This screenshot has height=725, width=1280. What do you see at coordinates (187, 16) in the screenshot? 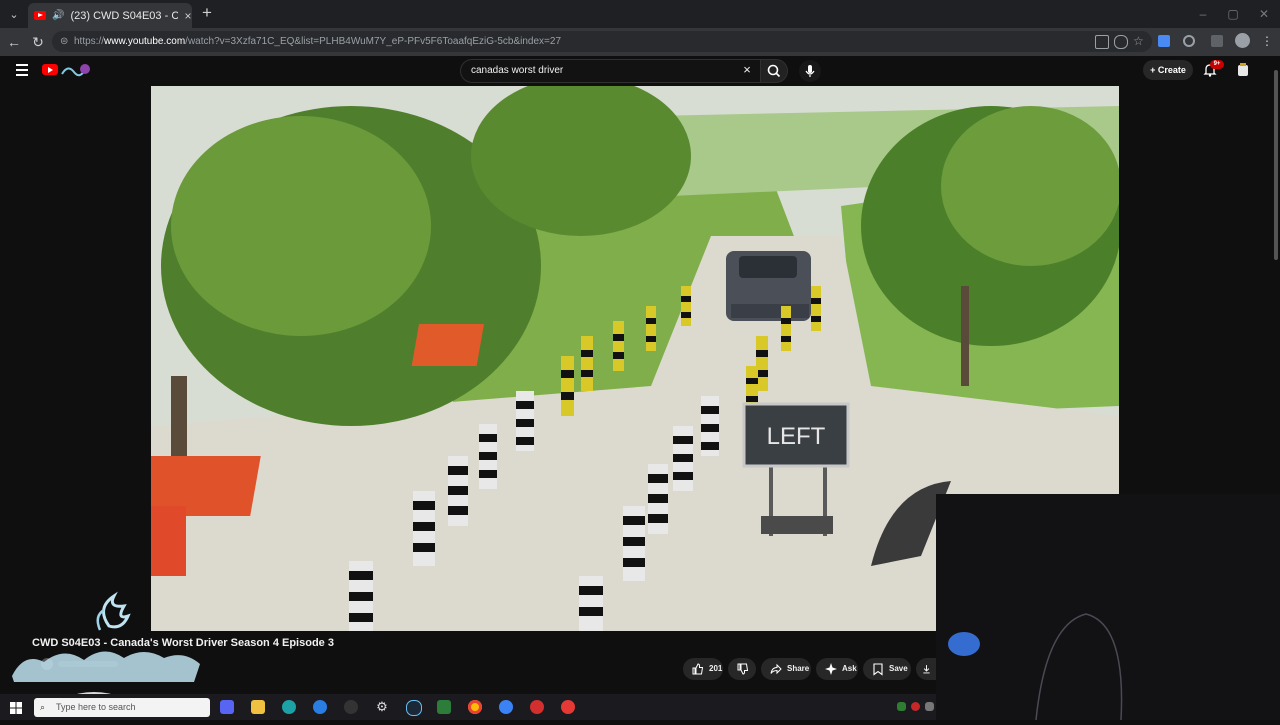
I see `tab-close-icon: ×` at bounding box center [187, 16].